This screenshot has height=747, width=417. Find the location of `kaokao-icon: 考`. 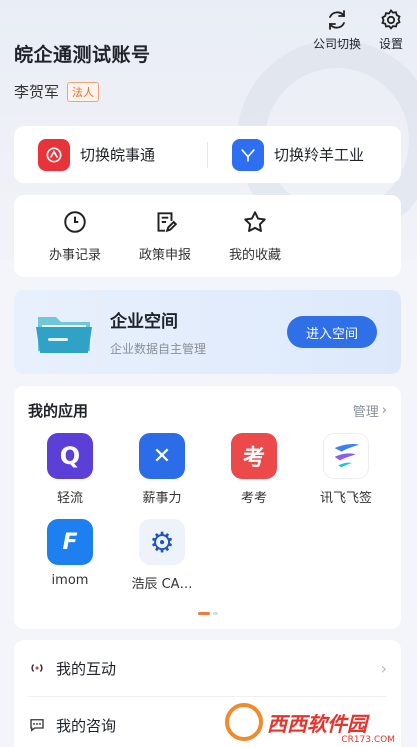

kaokao-icon: 考 is located at coordinates (254, 456).